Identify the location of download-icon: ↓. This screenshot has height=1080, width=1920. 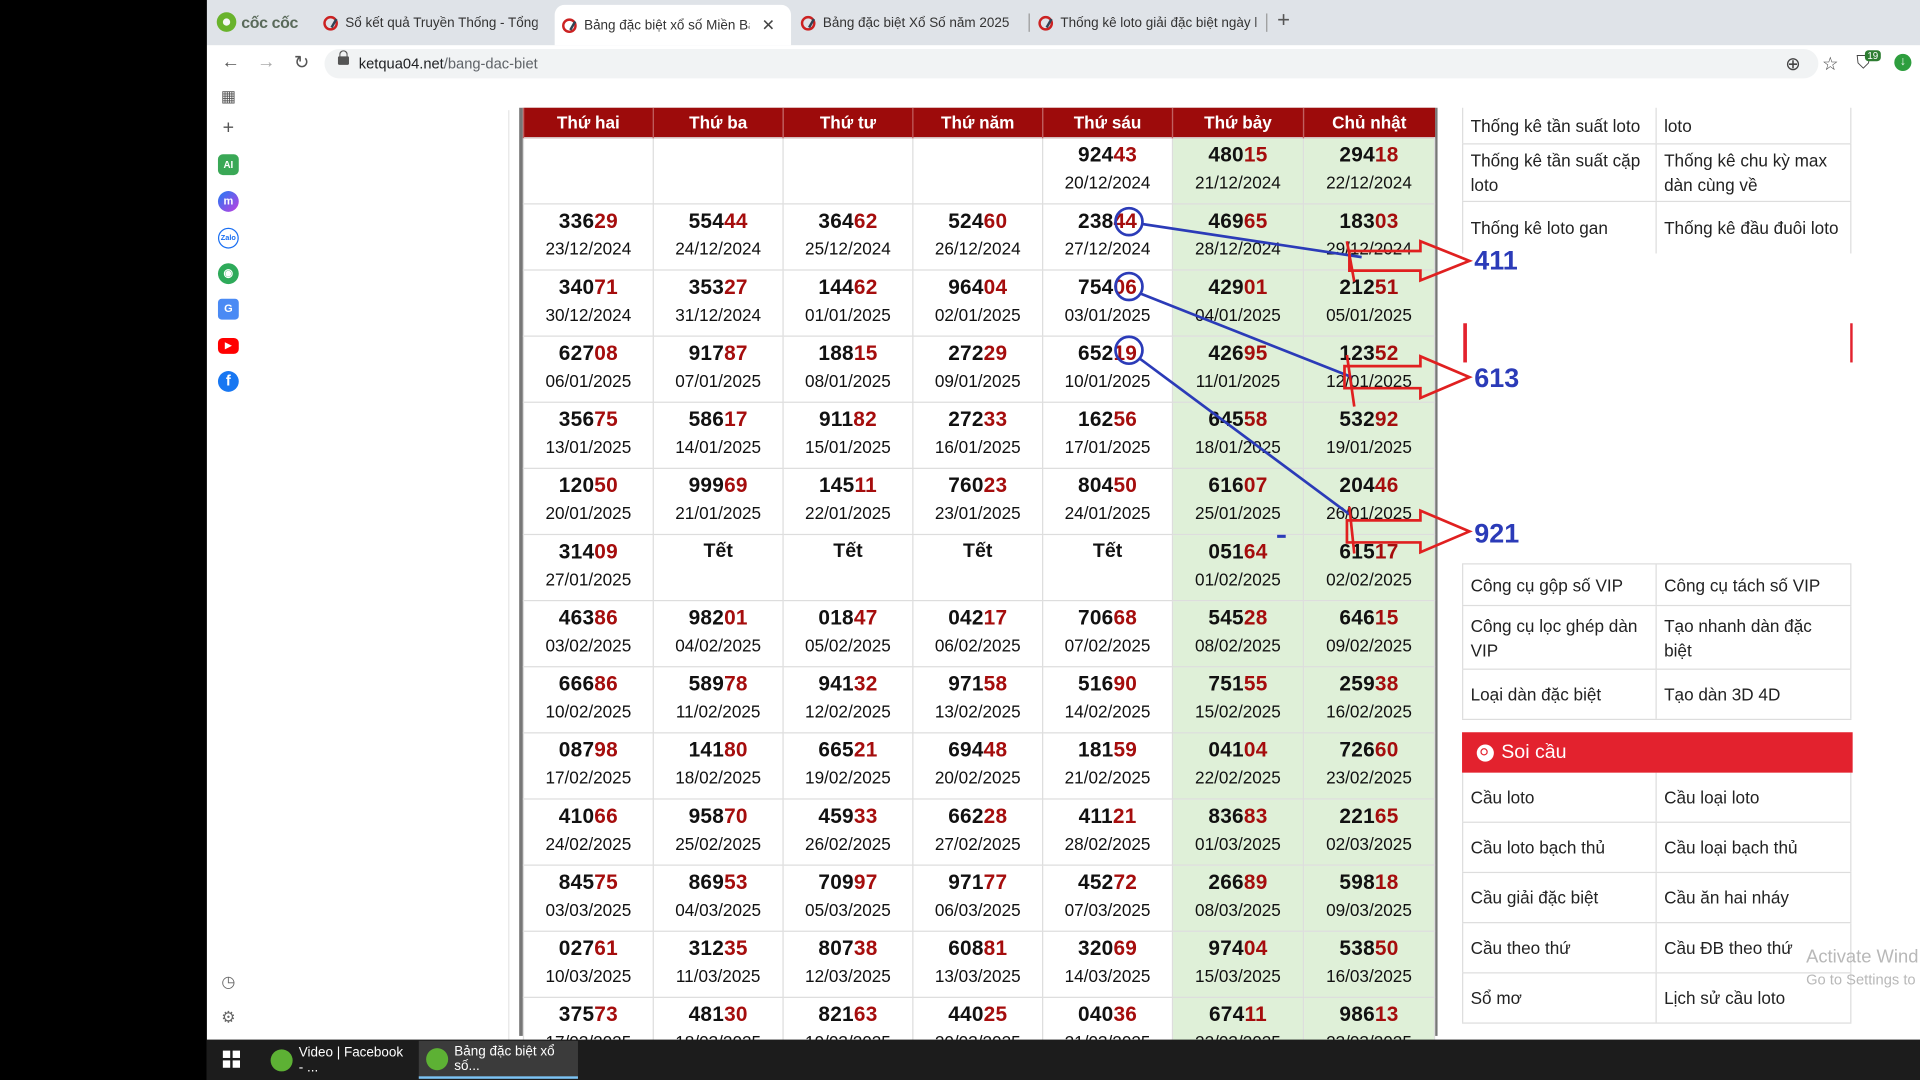
(1903, 62).